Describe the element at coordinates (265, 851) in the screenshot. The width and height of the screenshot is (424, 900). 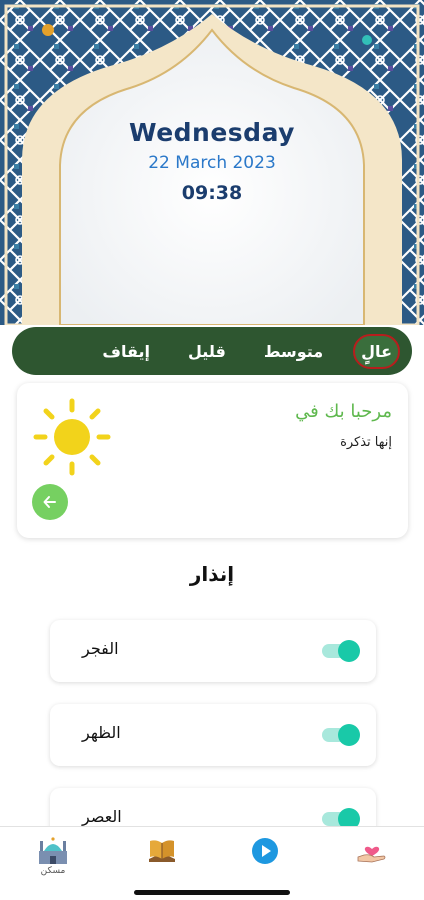
I see `play-icon` at that location.